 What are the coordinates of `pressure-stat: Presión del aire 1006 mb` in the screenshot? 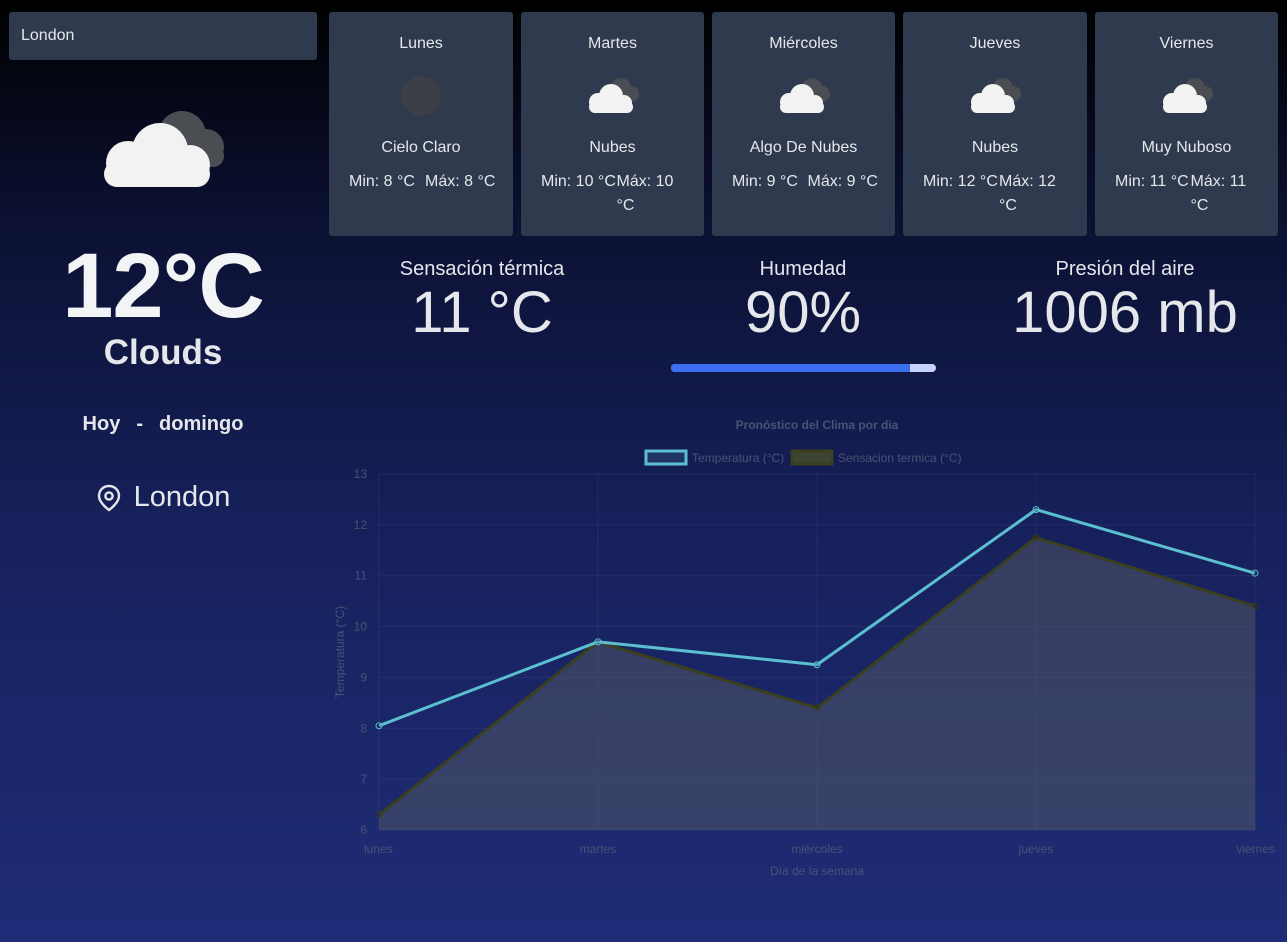 It's located at (1125, 300).